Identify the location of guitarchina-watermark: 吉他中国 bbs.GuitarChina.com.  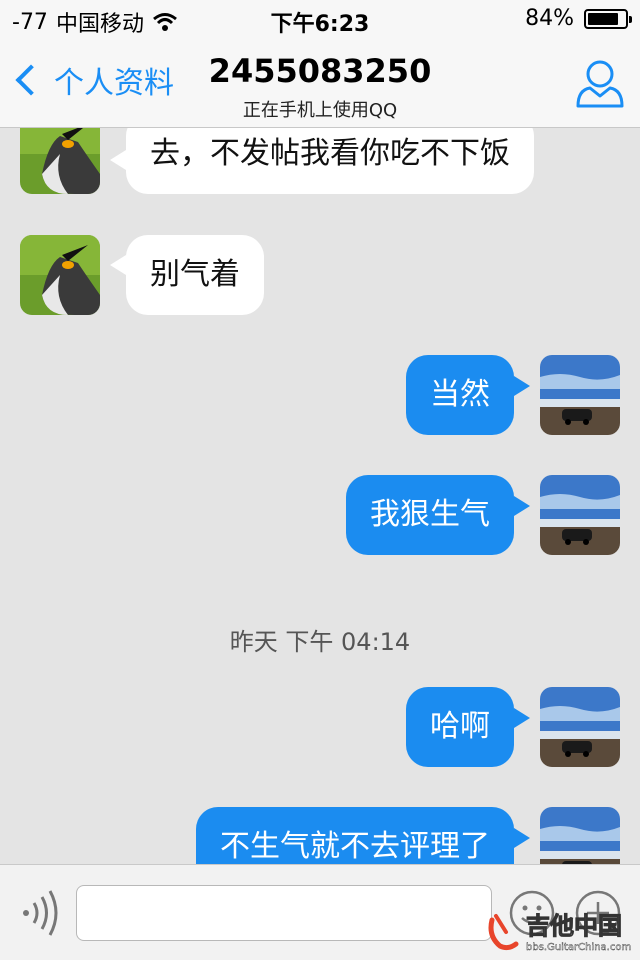
(559, 932).